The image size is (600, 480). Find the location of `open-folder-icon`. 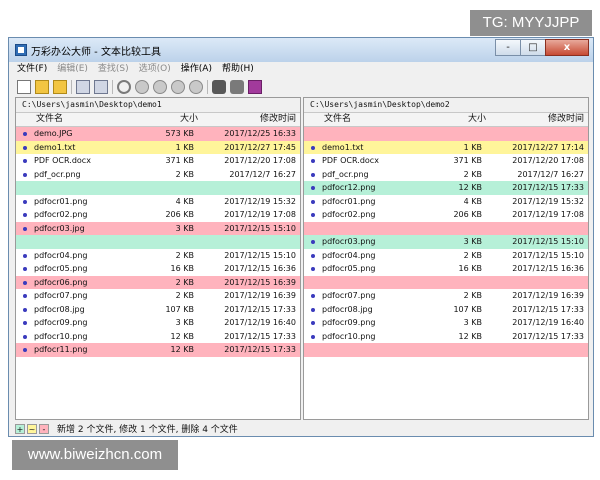

open-folder-icon is located at coordinates (42, 87).